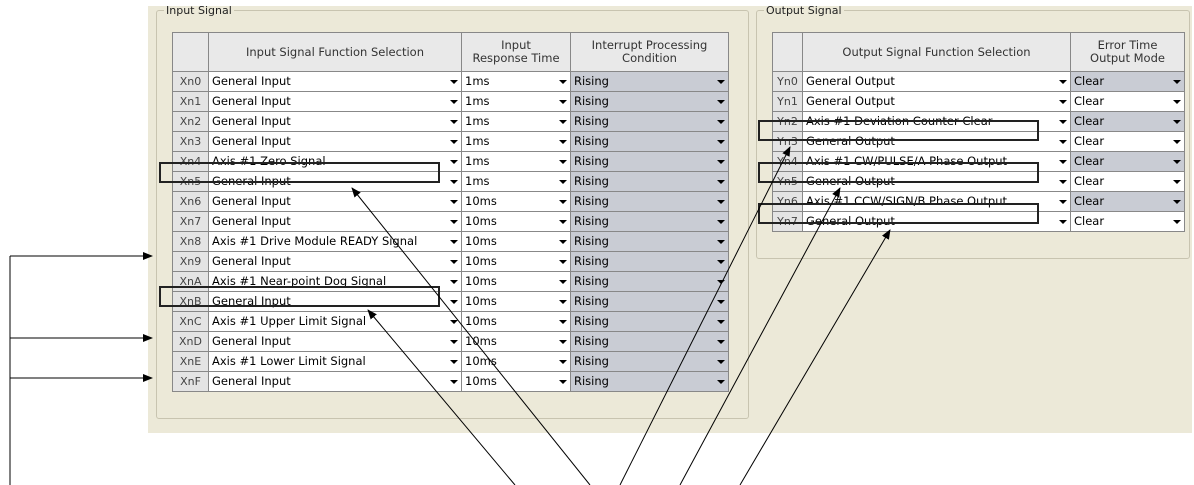  I want to click on pointer-to-yn4, so click(760, 336).